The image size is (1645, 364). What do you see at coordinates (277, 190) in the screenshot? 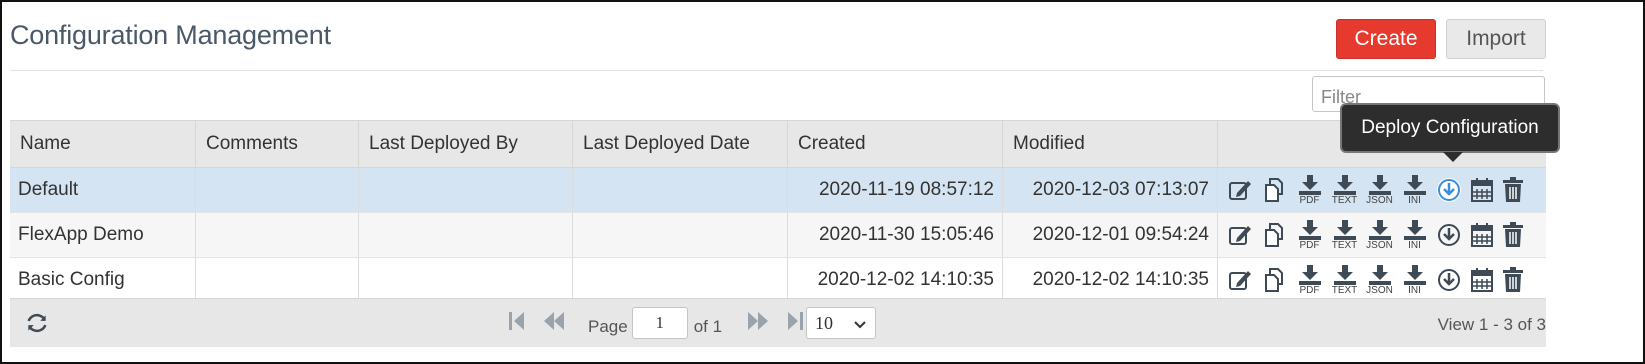
I see `cell-comments` at bounding box center [277, 190].